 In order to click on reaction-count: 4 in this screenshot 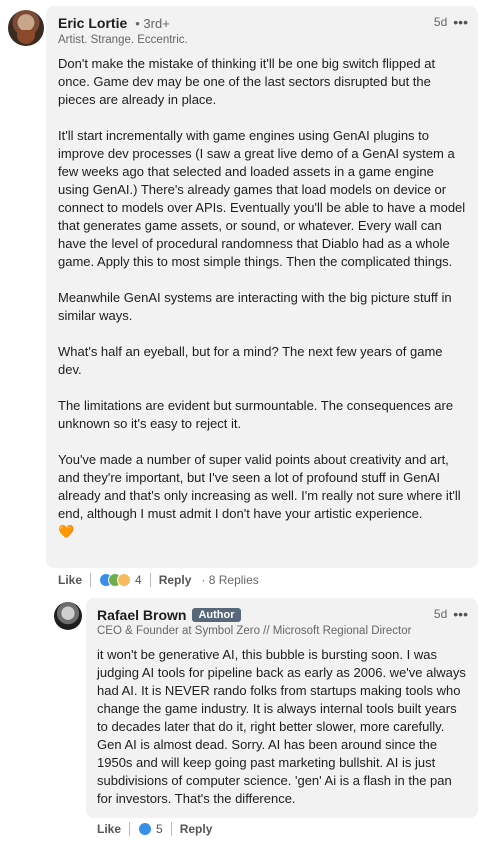, I will do `click(138, 580)`.